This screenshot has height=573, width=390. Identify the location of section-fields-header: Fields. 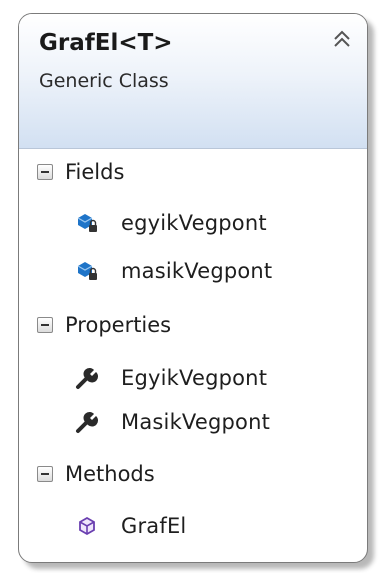
(80, 172).